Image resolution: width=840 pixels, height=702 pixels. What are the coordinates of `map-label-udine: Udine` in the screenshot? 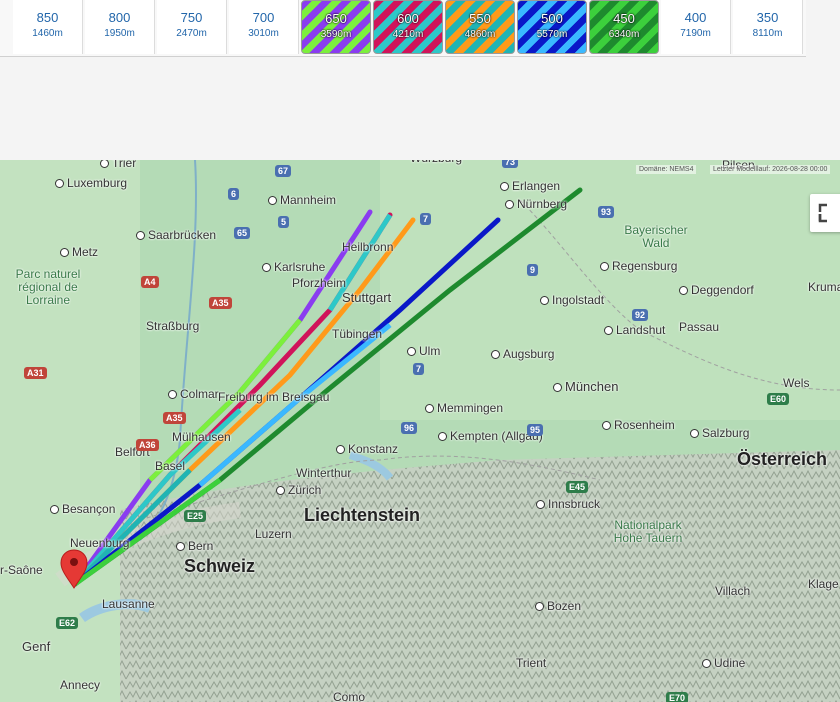 It's located at (723, 663).